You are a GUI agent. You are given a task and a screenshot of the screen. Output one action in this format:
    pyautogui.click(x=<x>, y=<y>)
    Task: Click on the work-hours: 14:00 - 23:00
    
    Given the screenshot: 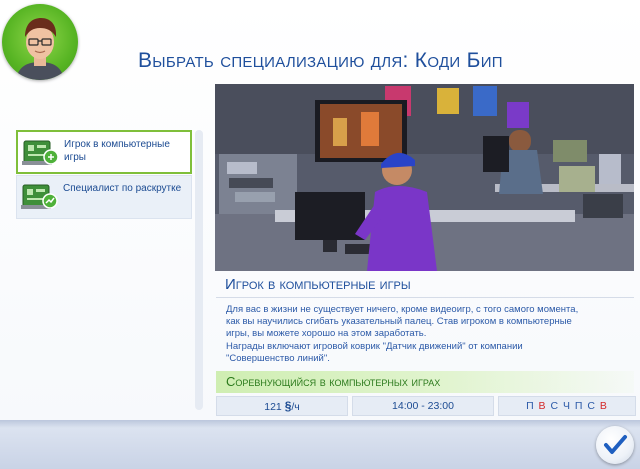 What is the action you would take?
    pyautogui.click(x=423, y=406)
    